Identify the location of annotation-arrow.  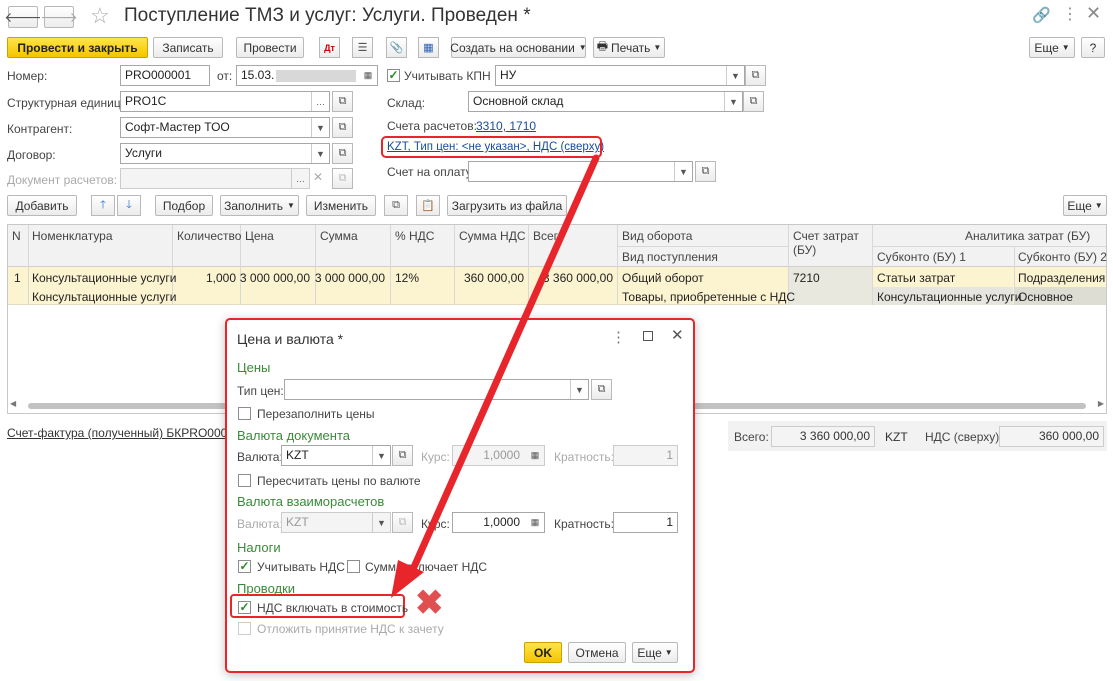
(495, 376).